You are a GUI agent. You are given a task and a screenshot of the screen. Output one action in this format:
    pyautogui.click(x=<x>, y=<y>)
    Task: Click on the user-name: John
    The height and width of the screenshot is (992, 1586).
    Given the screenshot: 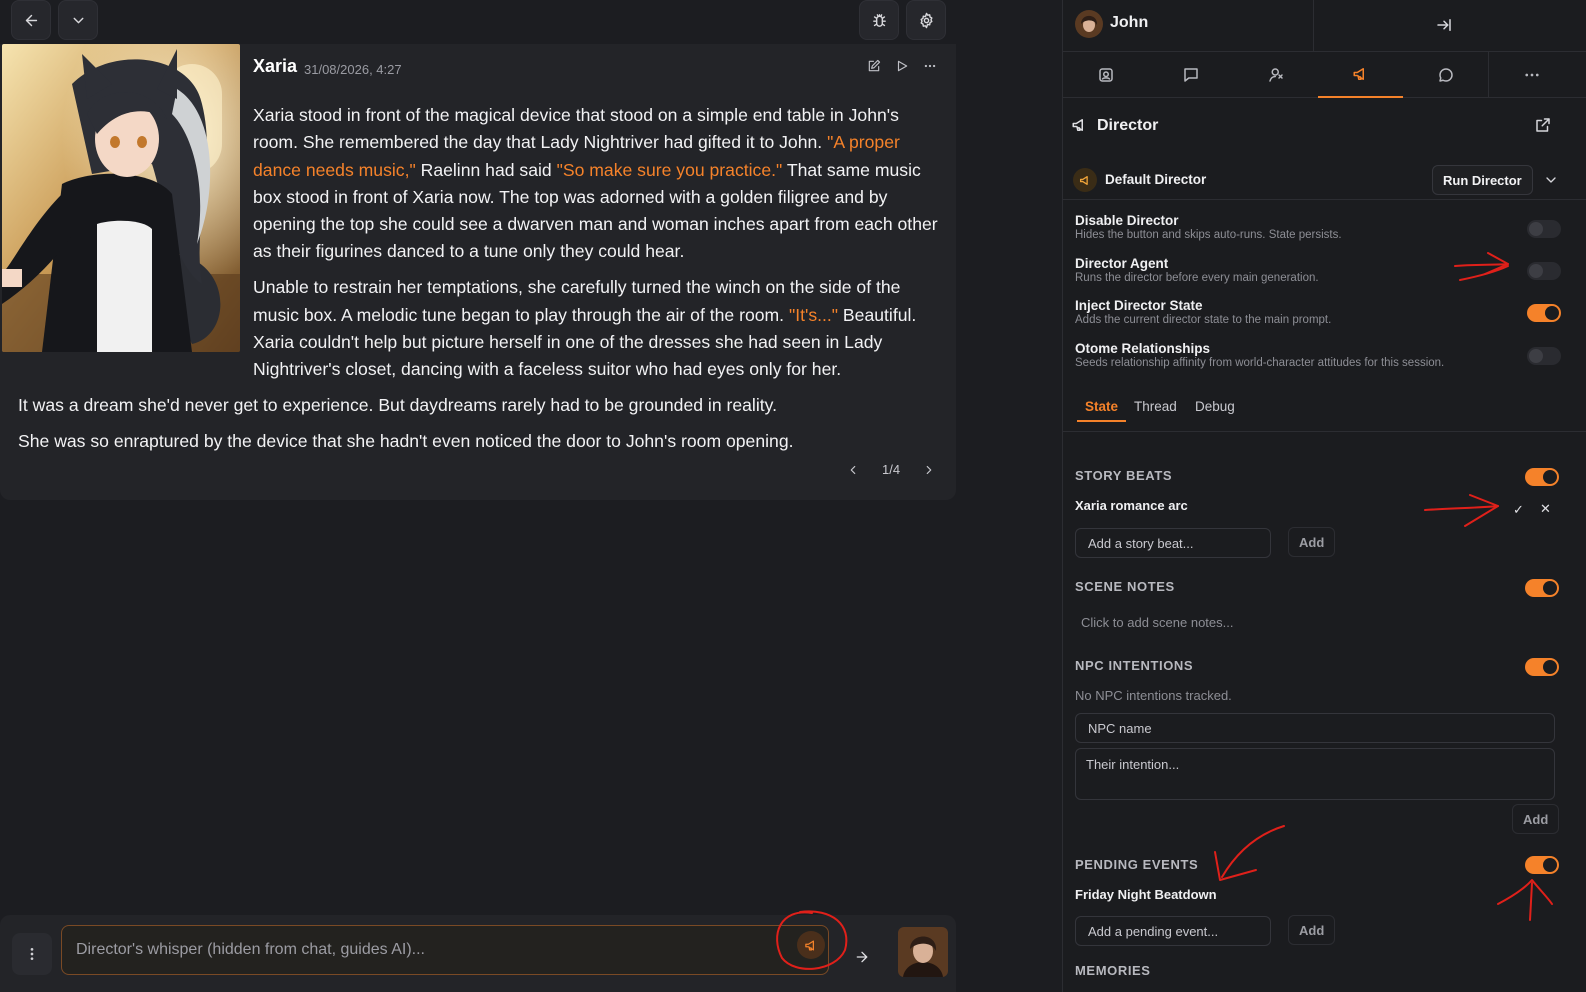 What is the action you would take?
    pyautogui.click(x=1129, y=22)
    